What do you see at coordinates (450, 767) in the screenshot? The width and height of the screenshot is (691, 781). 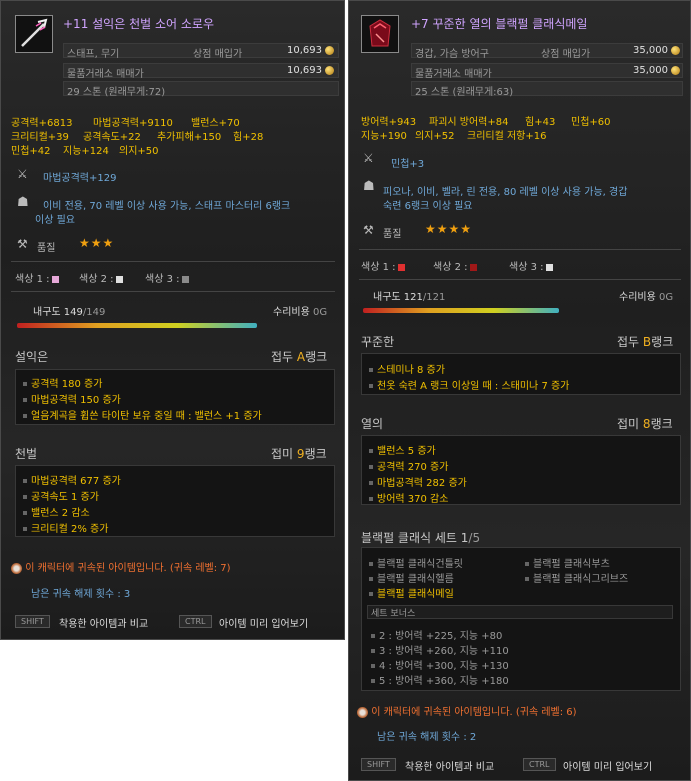 I see `compare-hint: 착용한 아이템과 비교` at bounding box center [450, 767].